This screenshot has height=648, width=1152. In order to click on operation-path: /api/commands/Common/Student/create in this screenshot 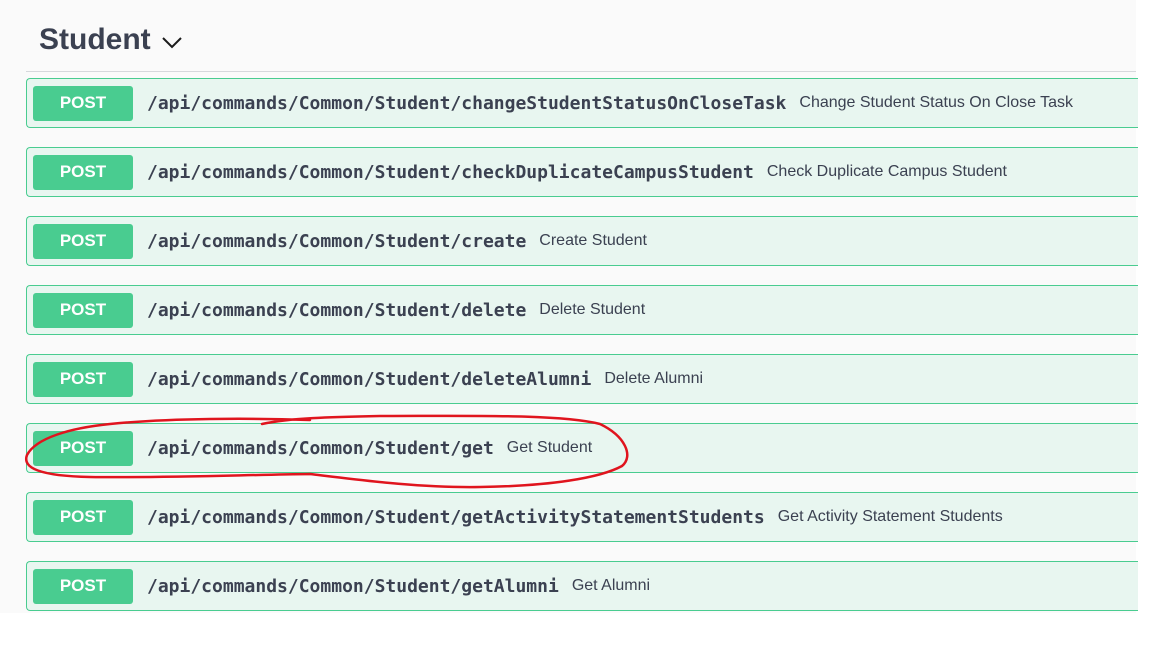, I will do `click(337, 241)`.